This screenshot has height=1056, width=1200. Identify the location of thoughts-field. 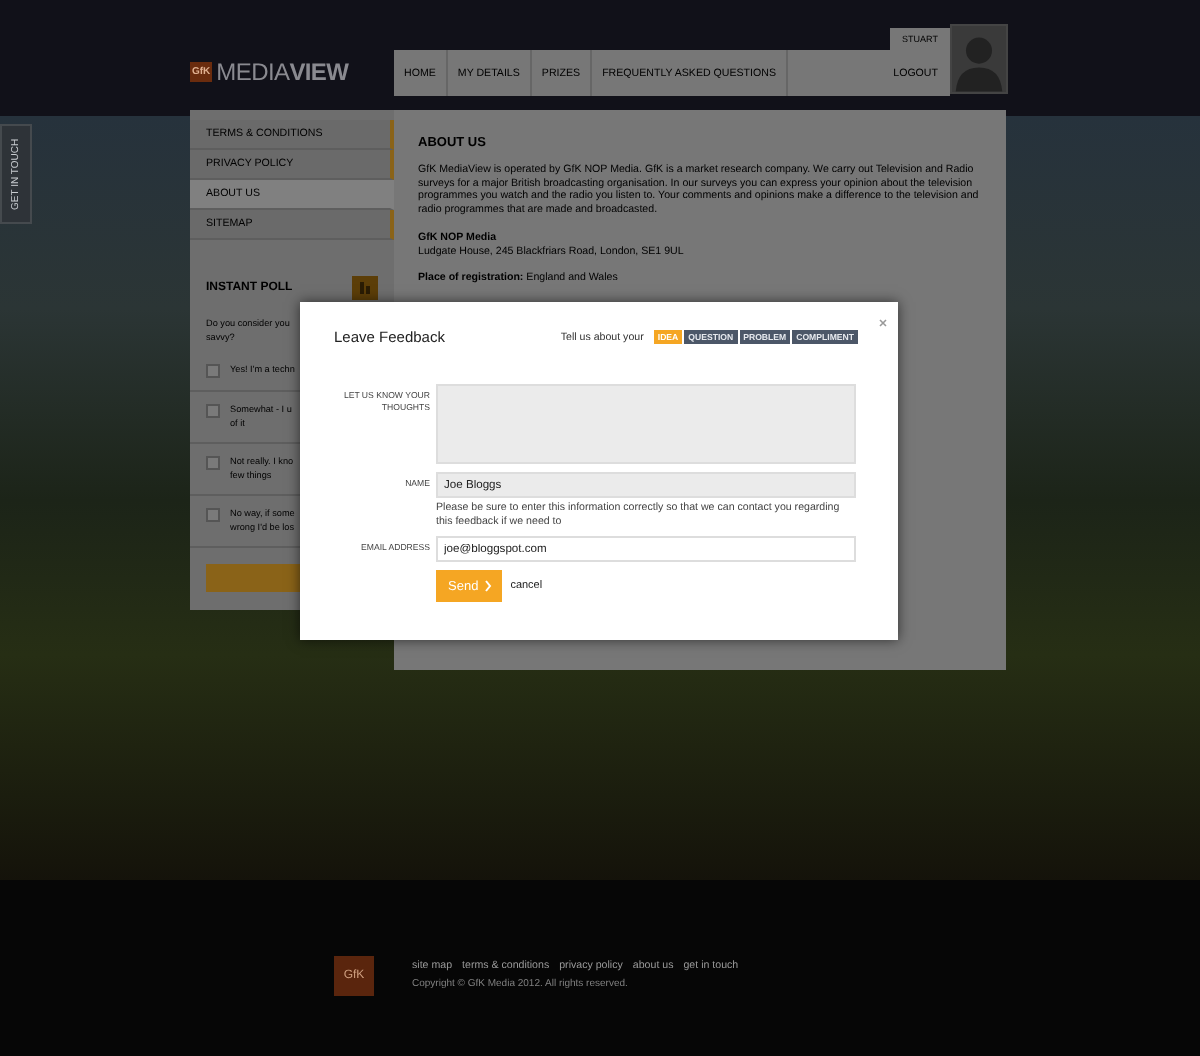
(646, 424).